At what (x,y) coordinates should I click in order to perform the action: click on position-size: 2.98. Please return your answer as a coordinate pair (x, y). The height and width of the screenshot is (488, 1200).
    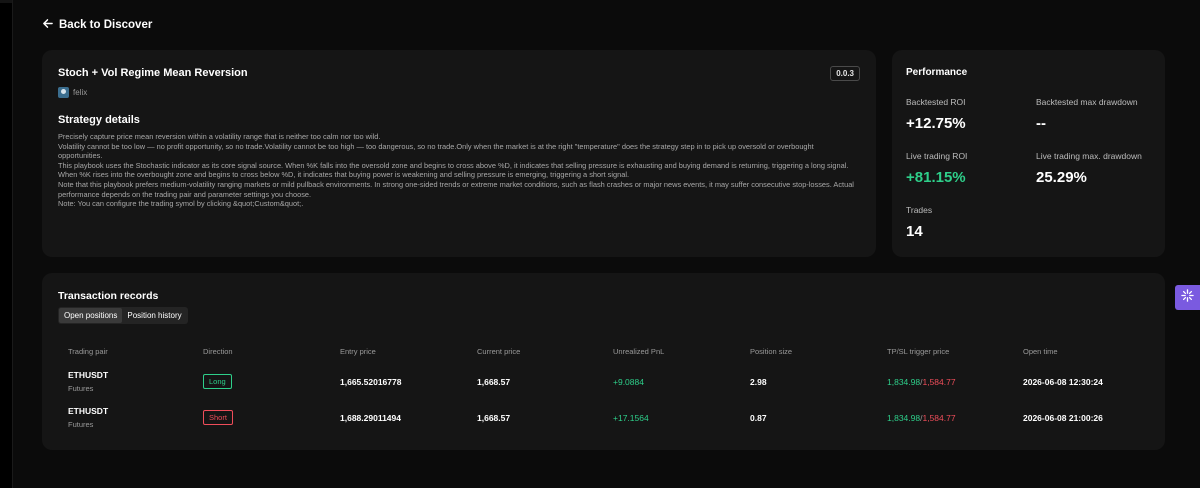
    Looking at the image, I should click on (758, 382).